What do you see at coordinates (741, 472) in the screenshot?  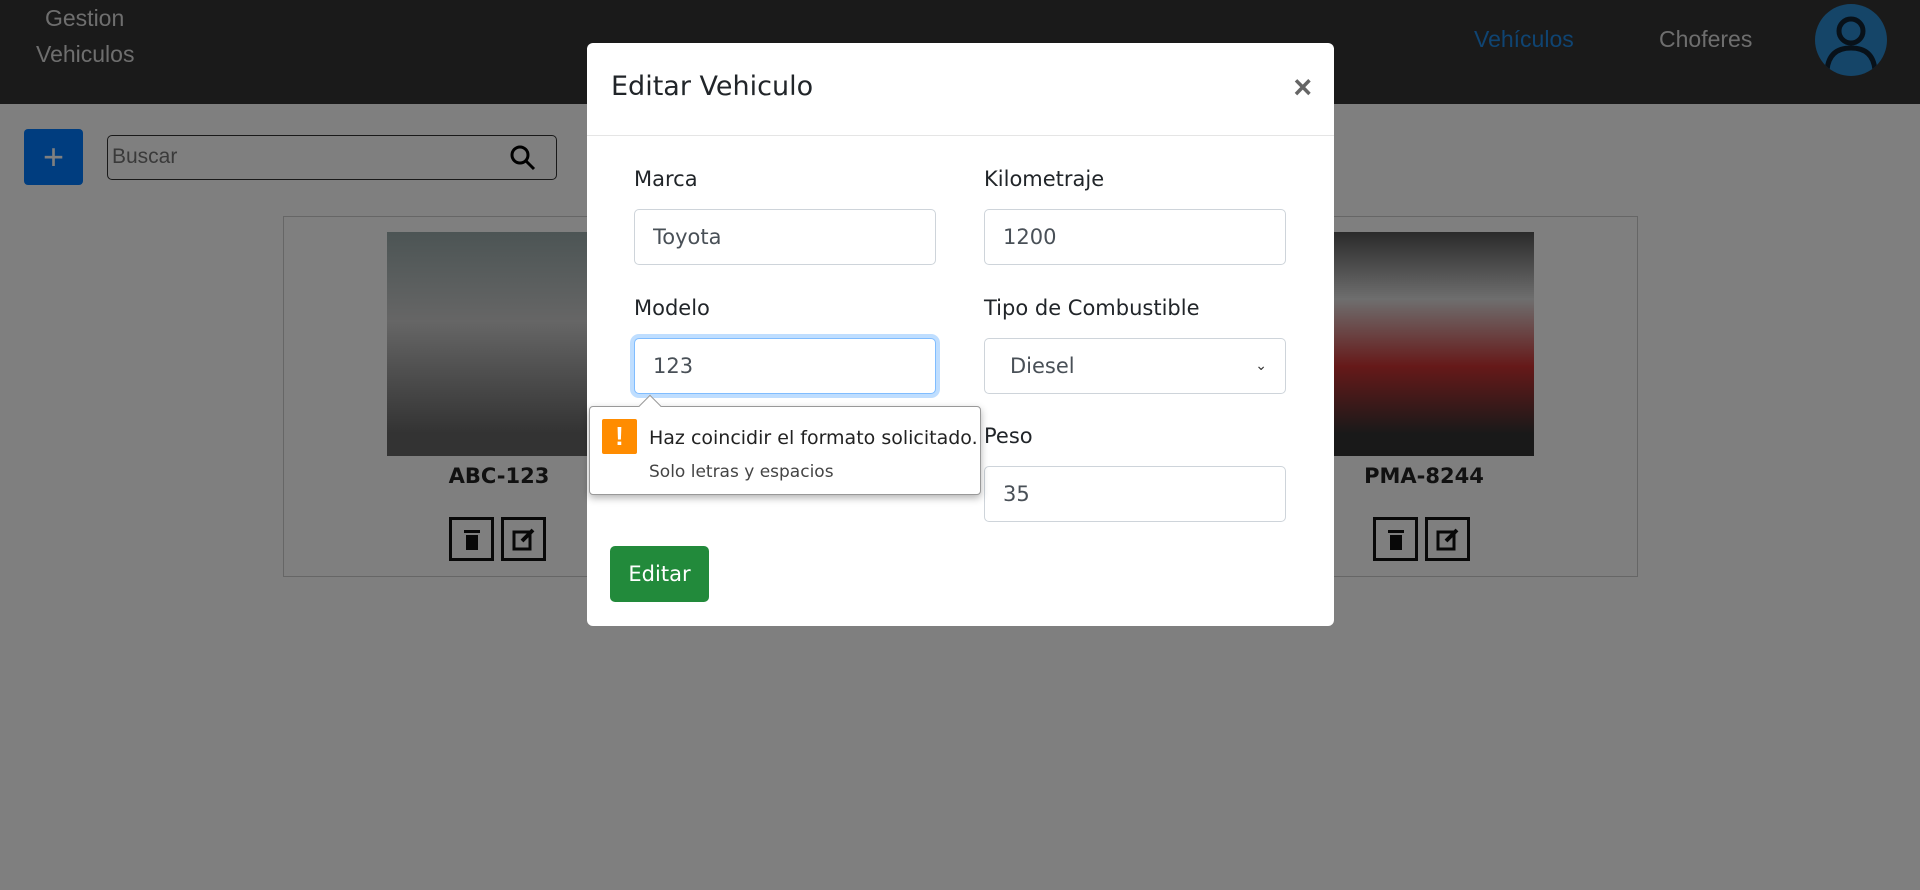 I see `tooltip-message: Solo letras y espacios` at bounding box center [741, 472].